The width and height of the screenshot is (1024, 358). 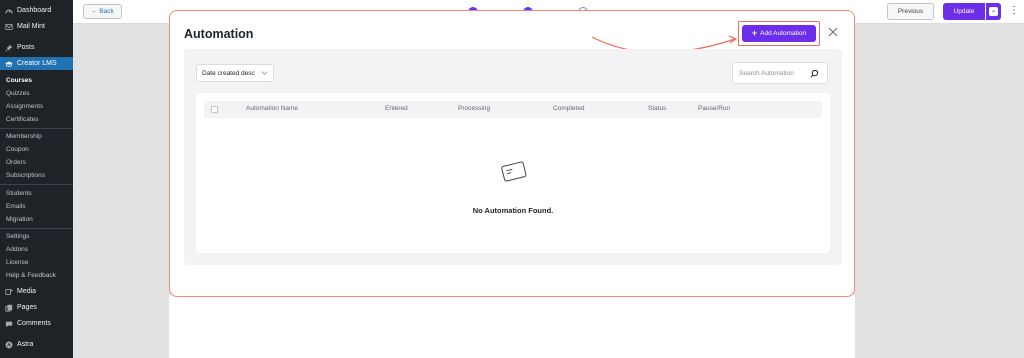 I want to click on search-input: Search Automation, so click(x=780, y=73).